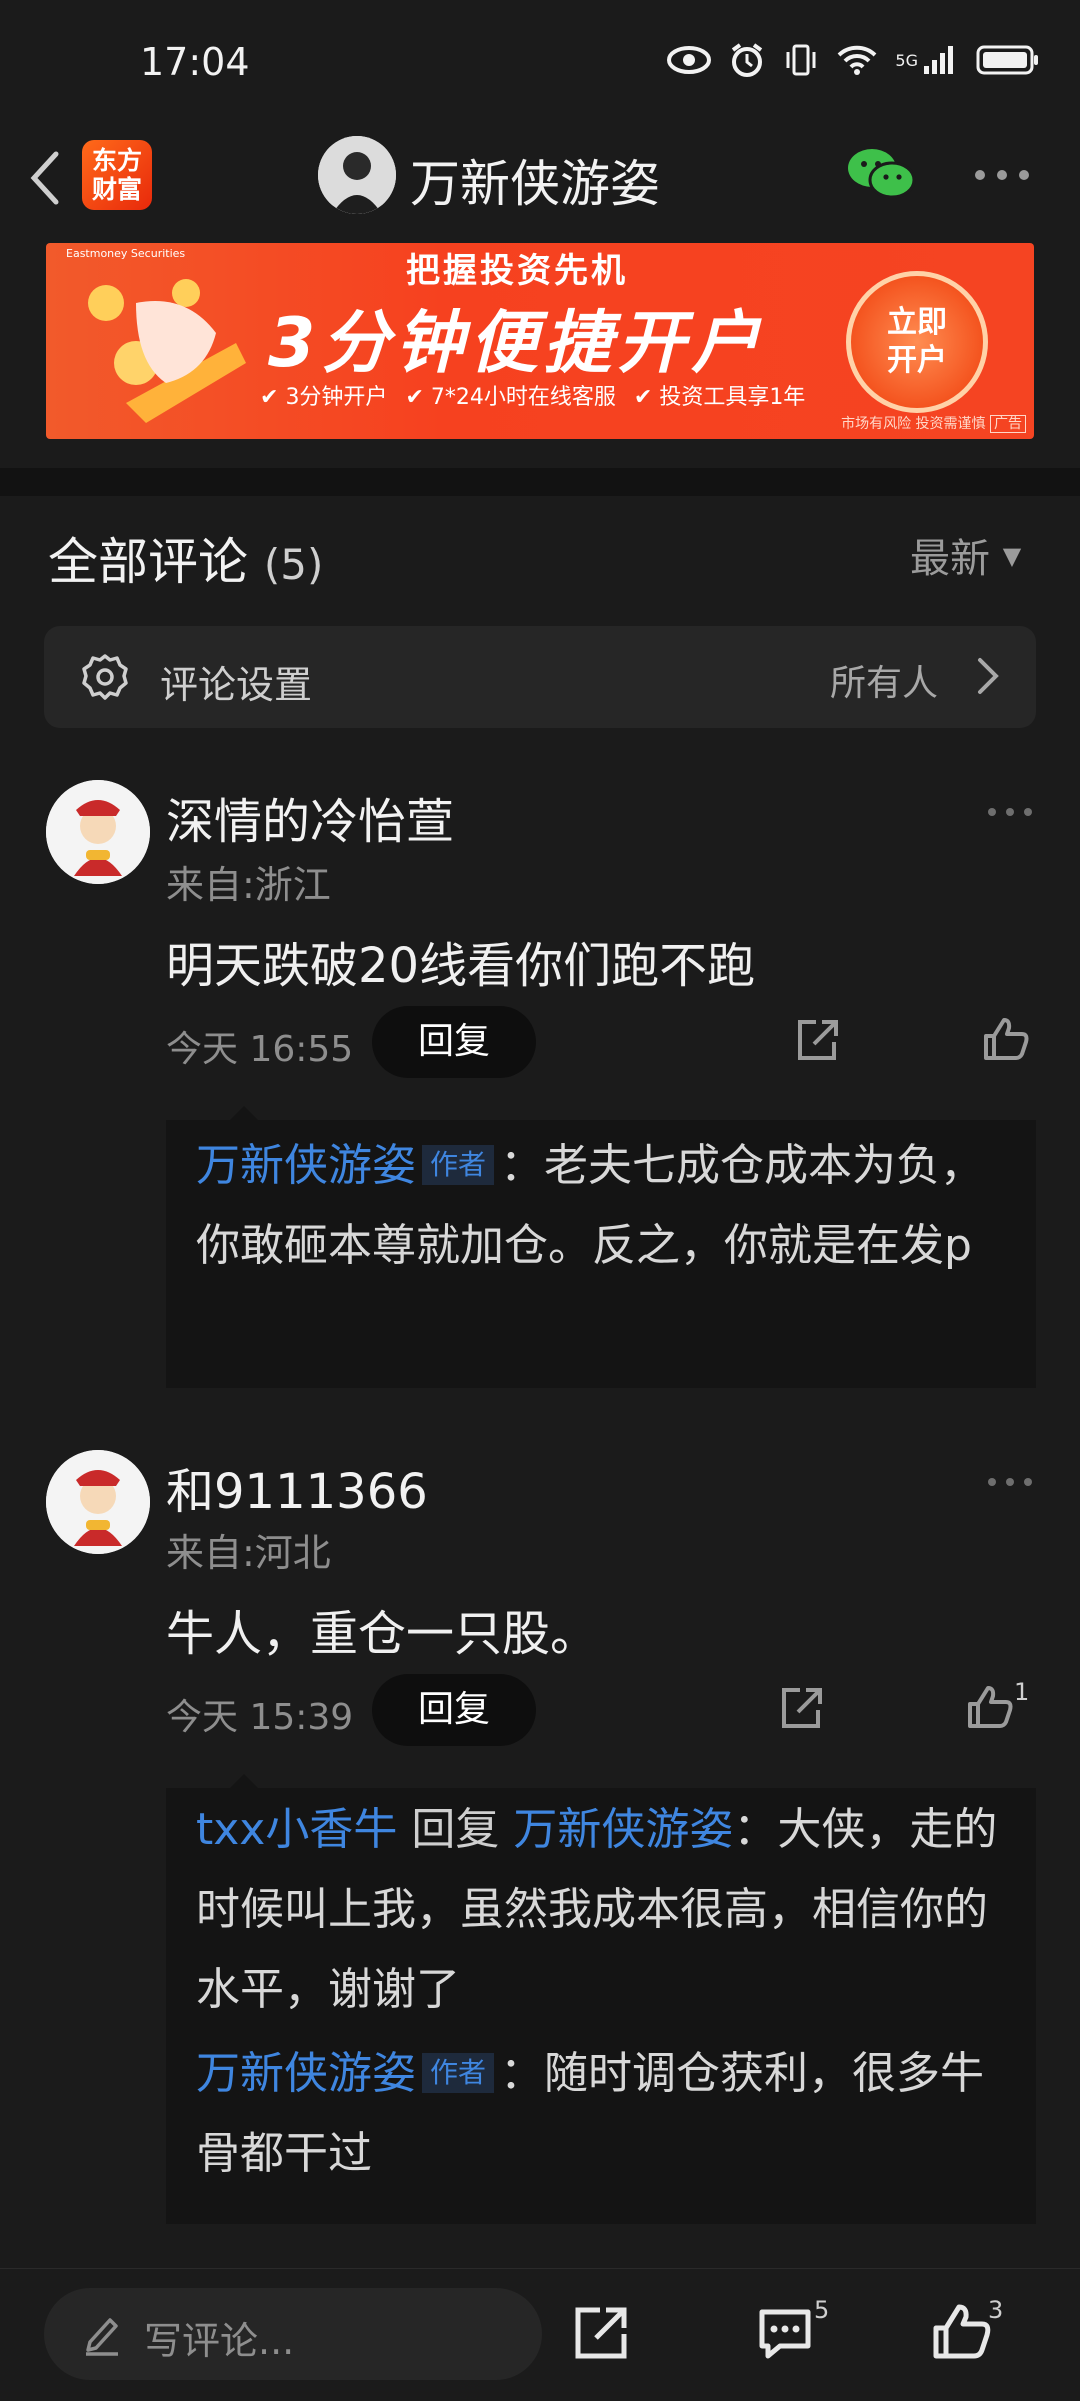  What do you see at coordinates (455, 1829) in the screenshot?
I see `reply-word: 回复` at bounding box center [455, 1829].